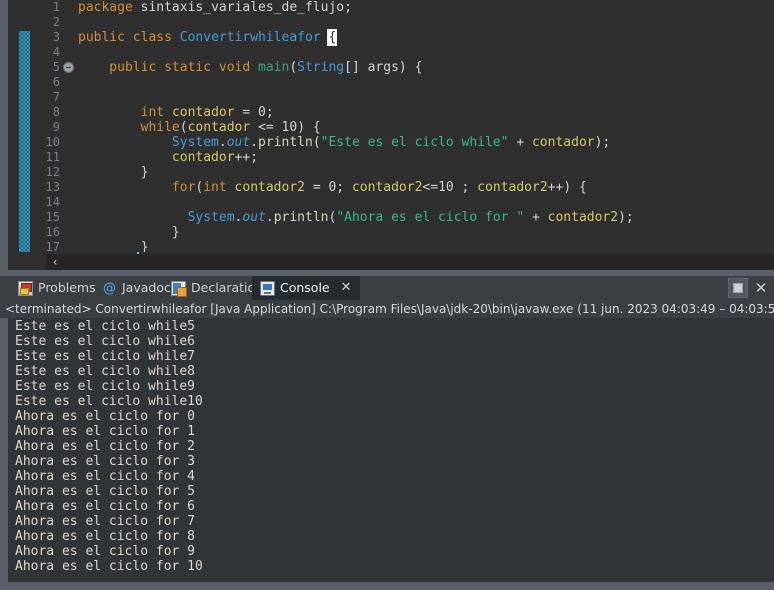 The width and height of the screenshot is (774, 590). What do you see at coordinates (332, 37) in the screenshot?
I see `code-token: {` at bounding box center [332, 37].